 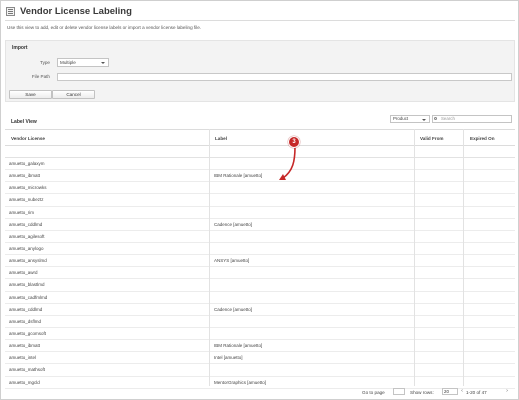 I want to click on table-row: amuetto_mathsoft, so click(x=260, y=370).